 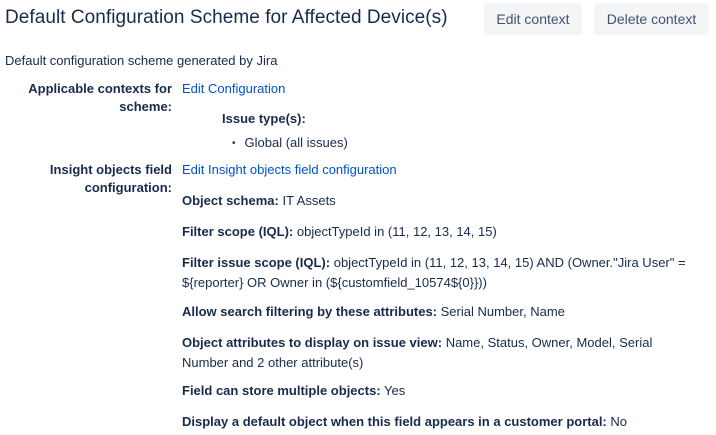 What do you see at coordinates (533, 19) in the screenshot?
I see `edit-context-button: Edit context` at bounding box center [533, 19].